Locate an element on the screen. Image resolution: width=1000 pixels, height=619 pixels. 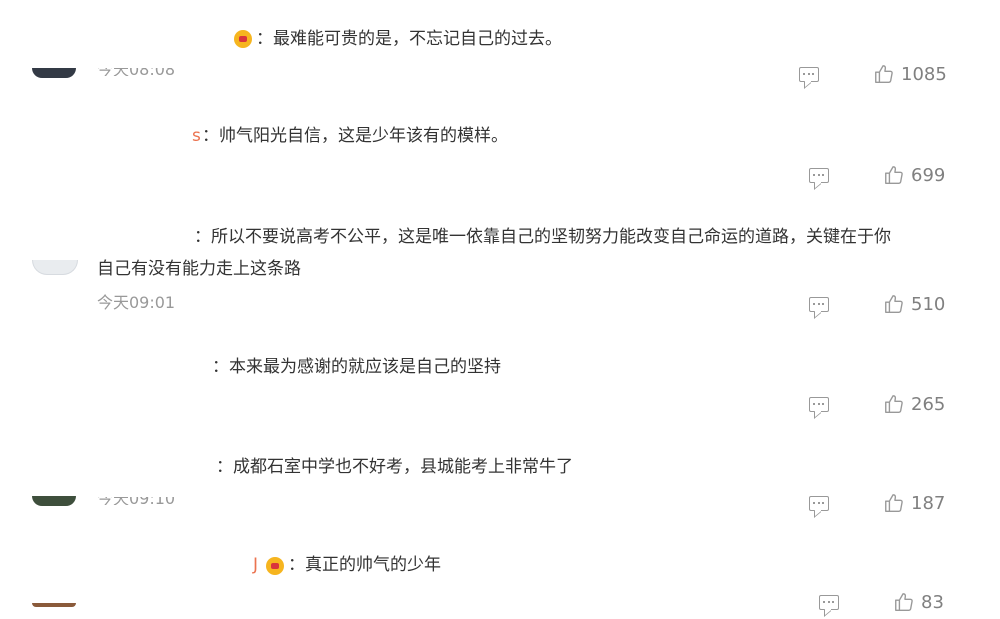
comment-text: ：成都石室中学也不好考，县城能考上非常牛了 is located at coordinates (394, 467).